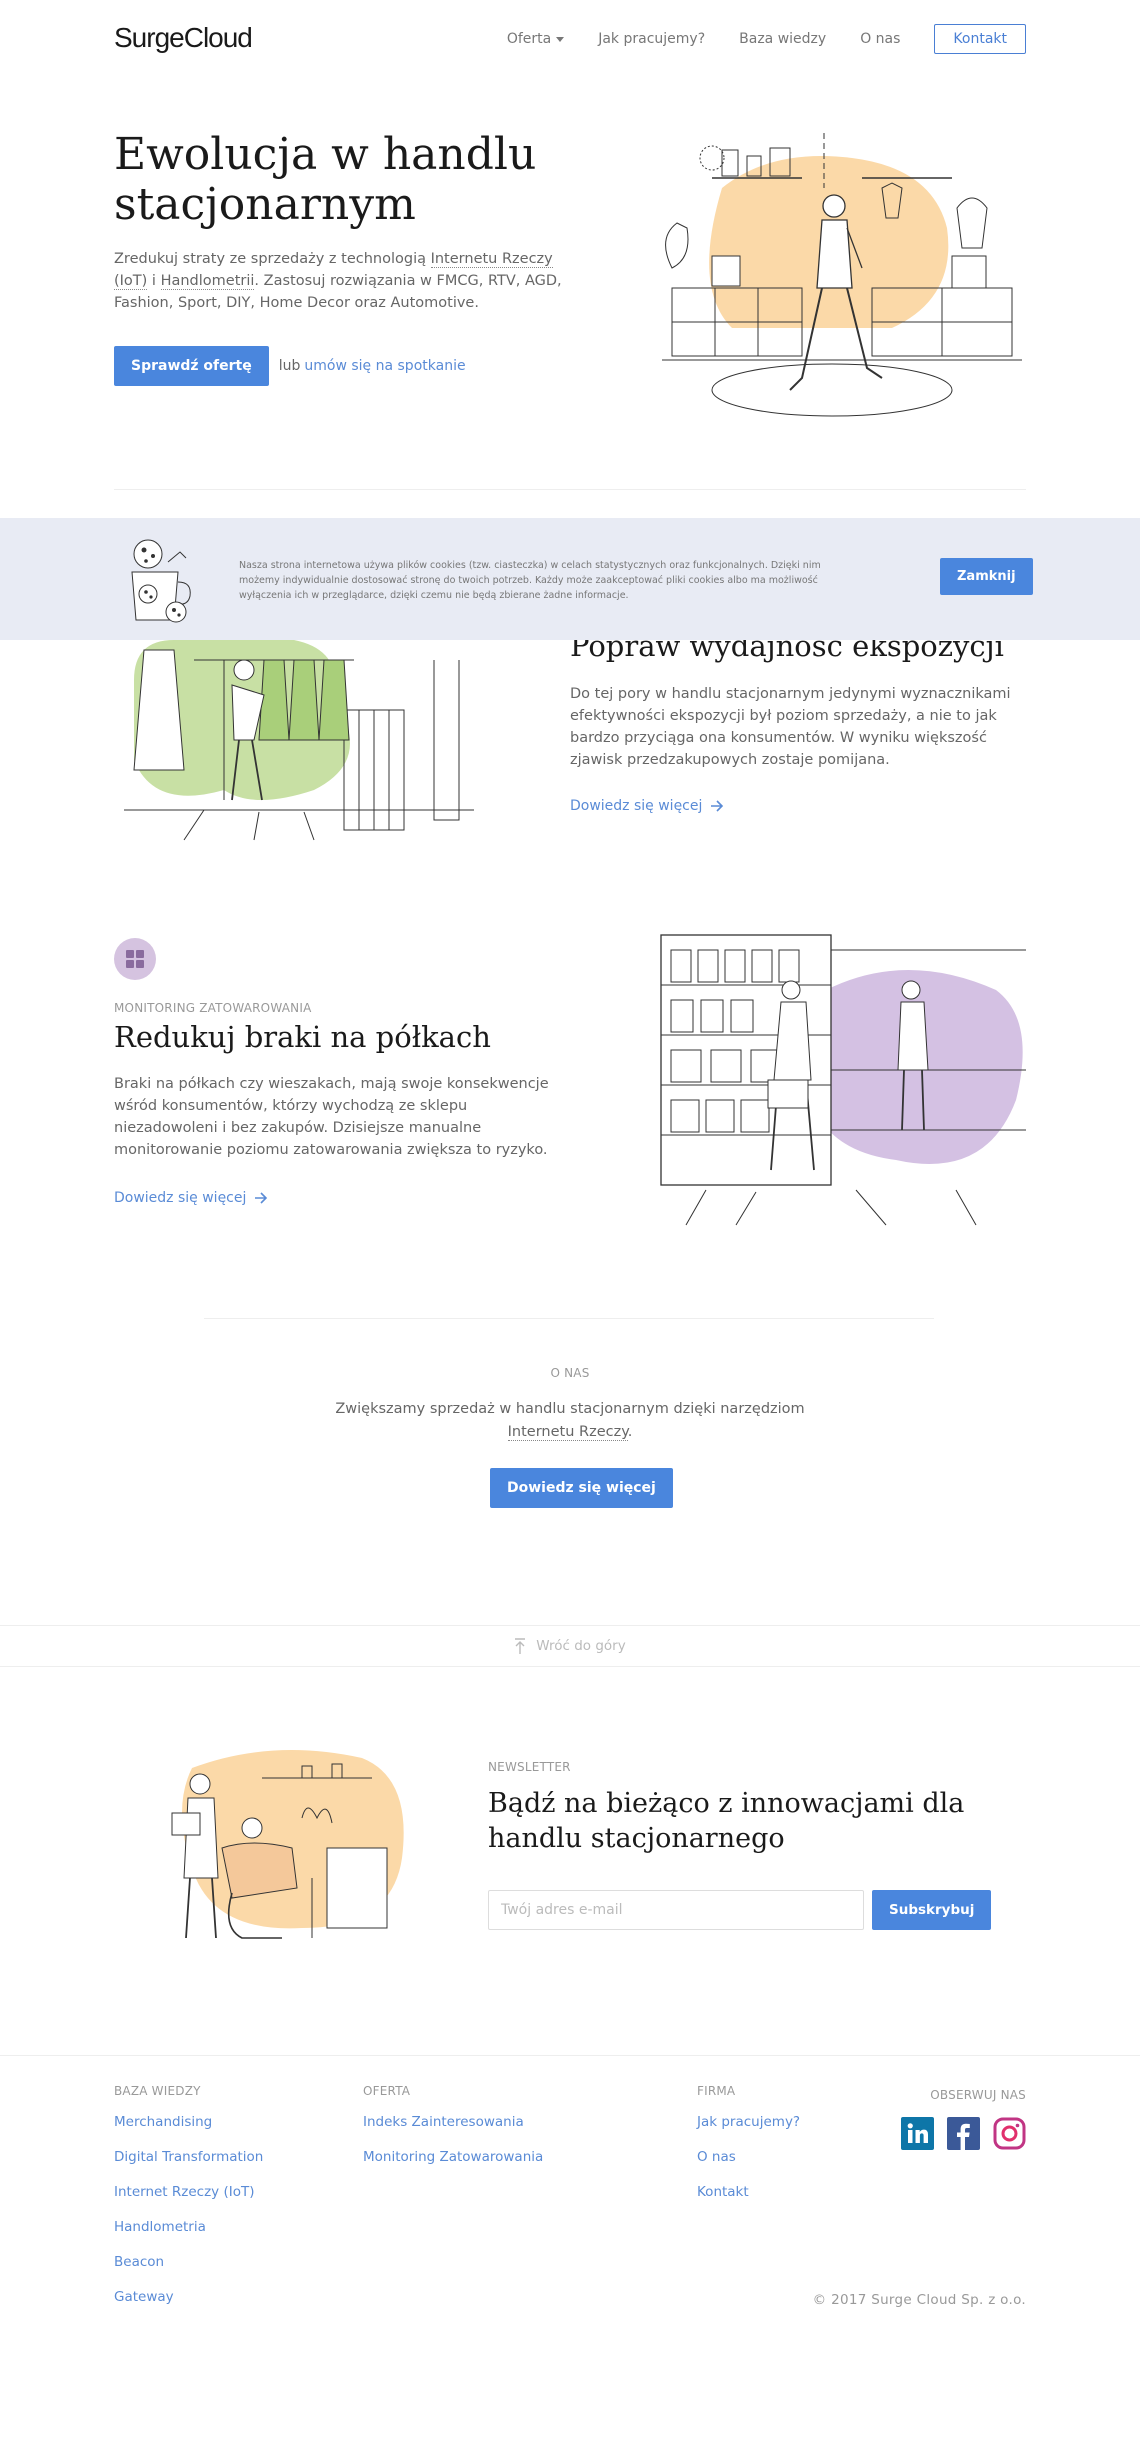 Image resolution: width=1140 pixels, height=2444 pixels. I want to click on social-title: OBSERWUJ NAS, so click(978, 2095).